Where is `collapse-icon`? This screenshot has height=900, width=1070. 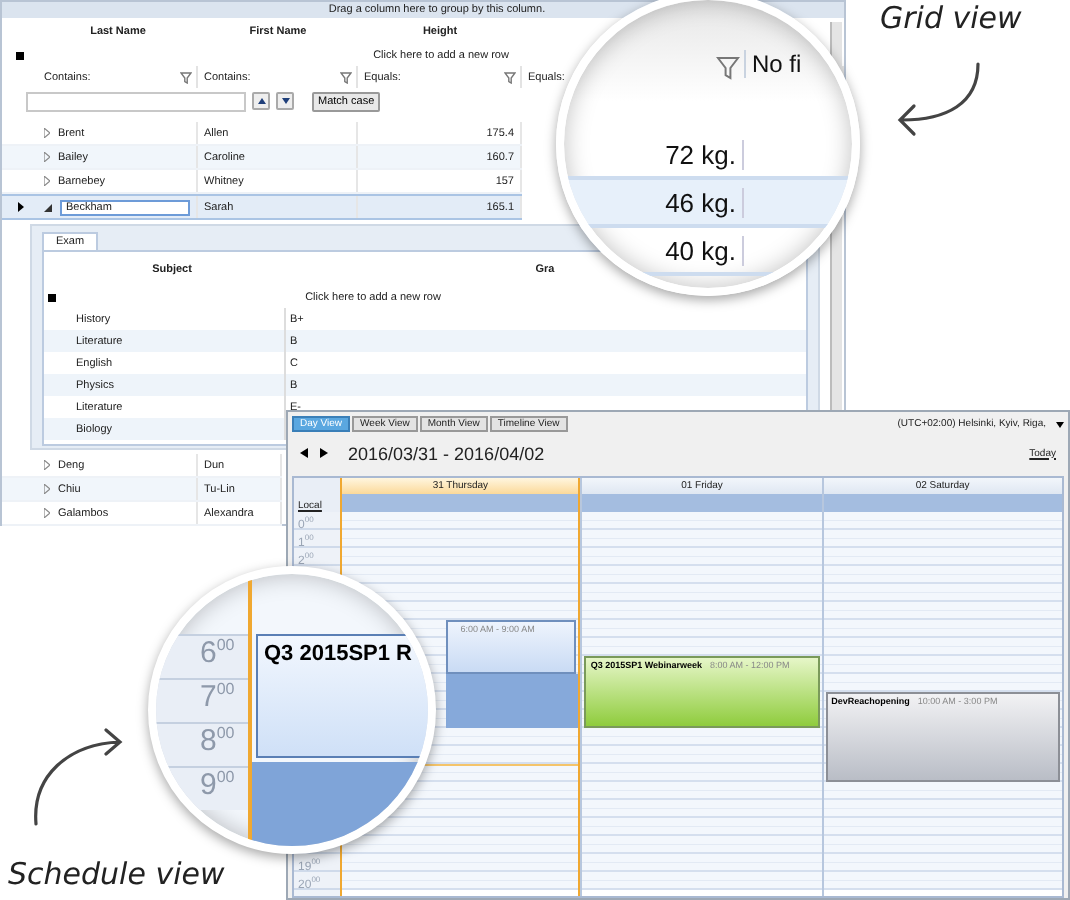 collapse-icon is located at coordinates (48, 207).